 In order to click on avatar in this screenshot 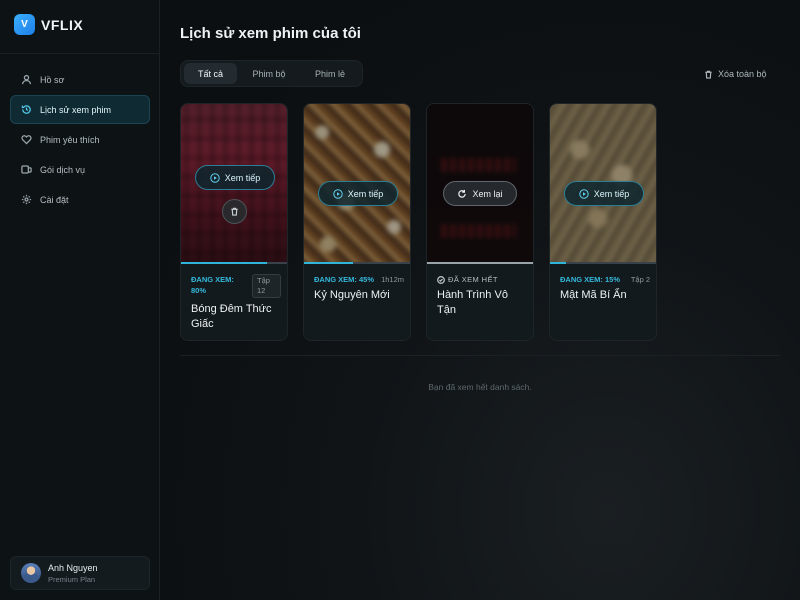, I will do `click(31, 573)`.